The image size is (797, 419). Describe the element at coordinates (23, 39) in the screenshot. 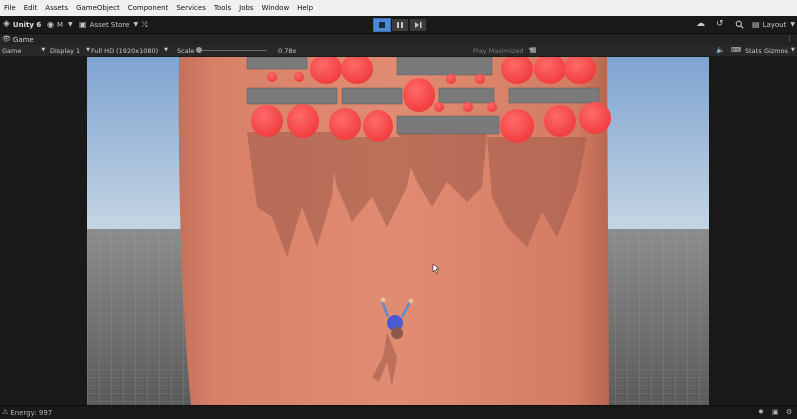

I see `tab-game-label: Game` at that location.